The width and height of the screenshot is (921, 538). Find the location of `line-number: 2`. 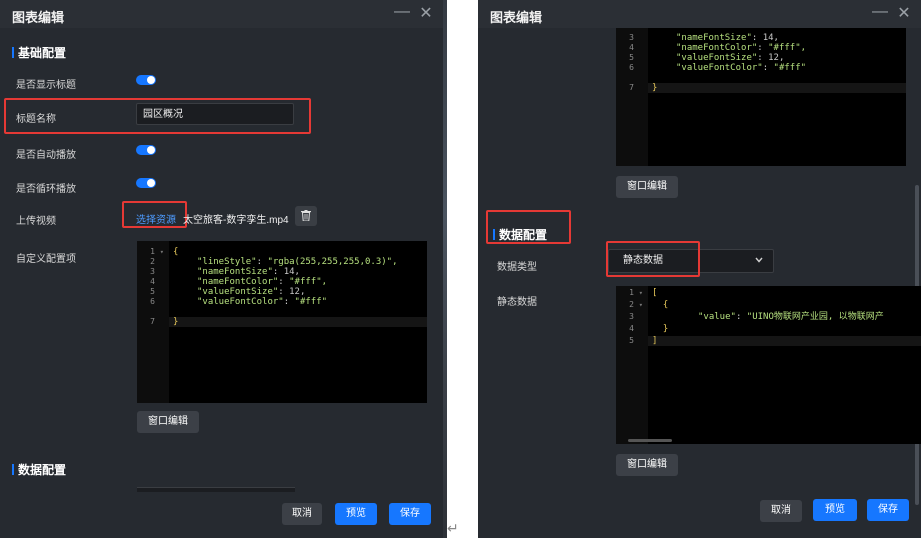

line-number: 2 is located at coordinates (152, 261).